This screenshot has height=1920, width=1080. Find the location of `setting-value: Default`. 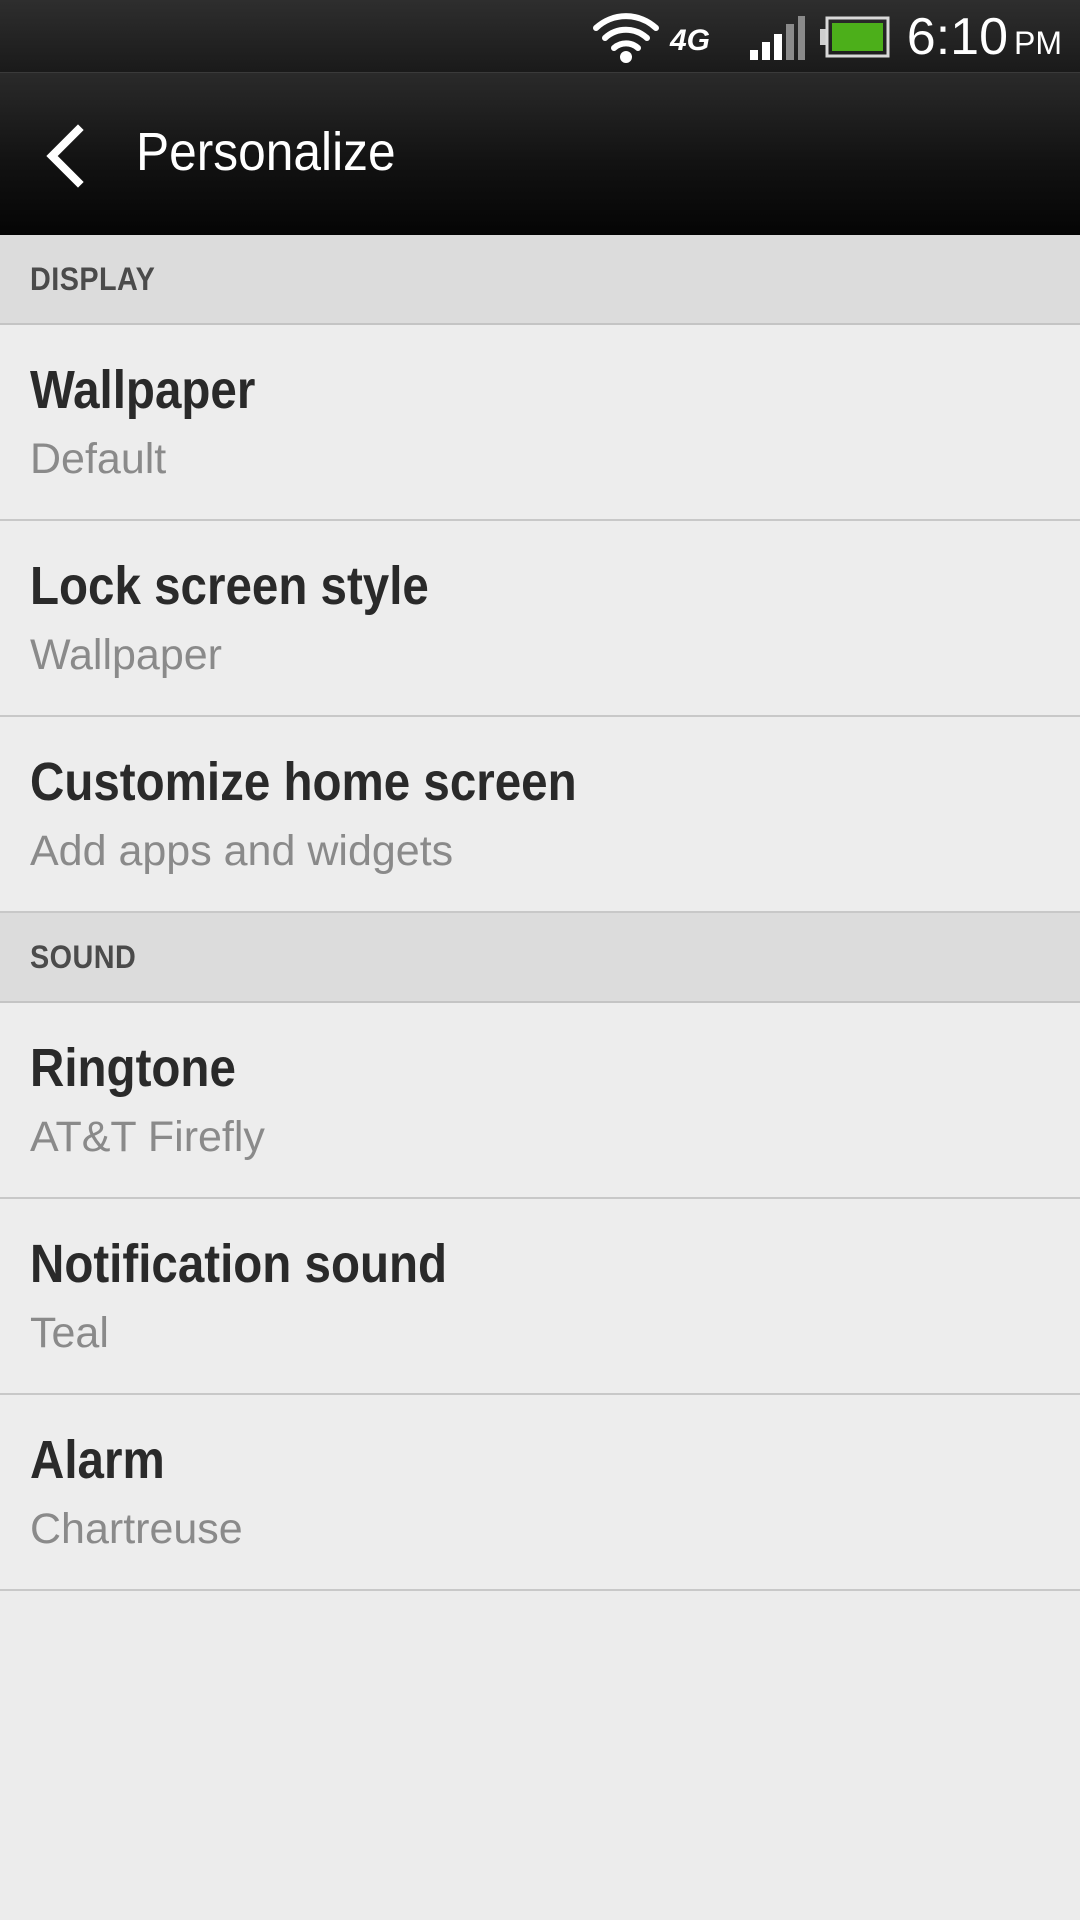

setting-value: Default is located at coordinates (98, 459).